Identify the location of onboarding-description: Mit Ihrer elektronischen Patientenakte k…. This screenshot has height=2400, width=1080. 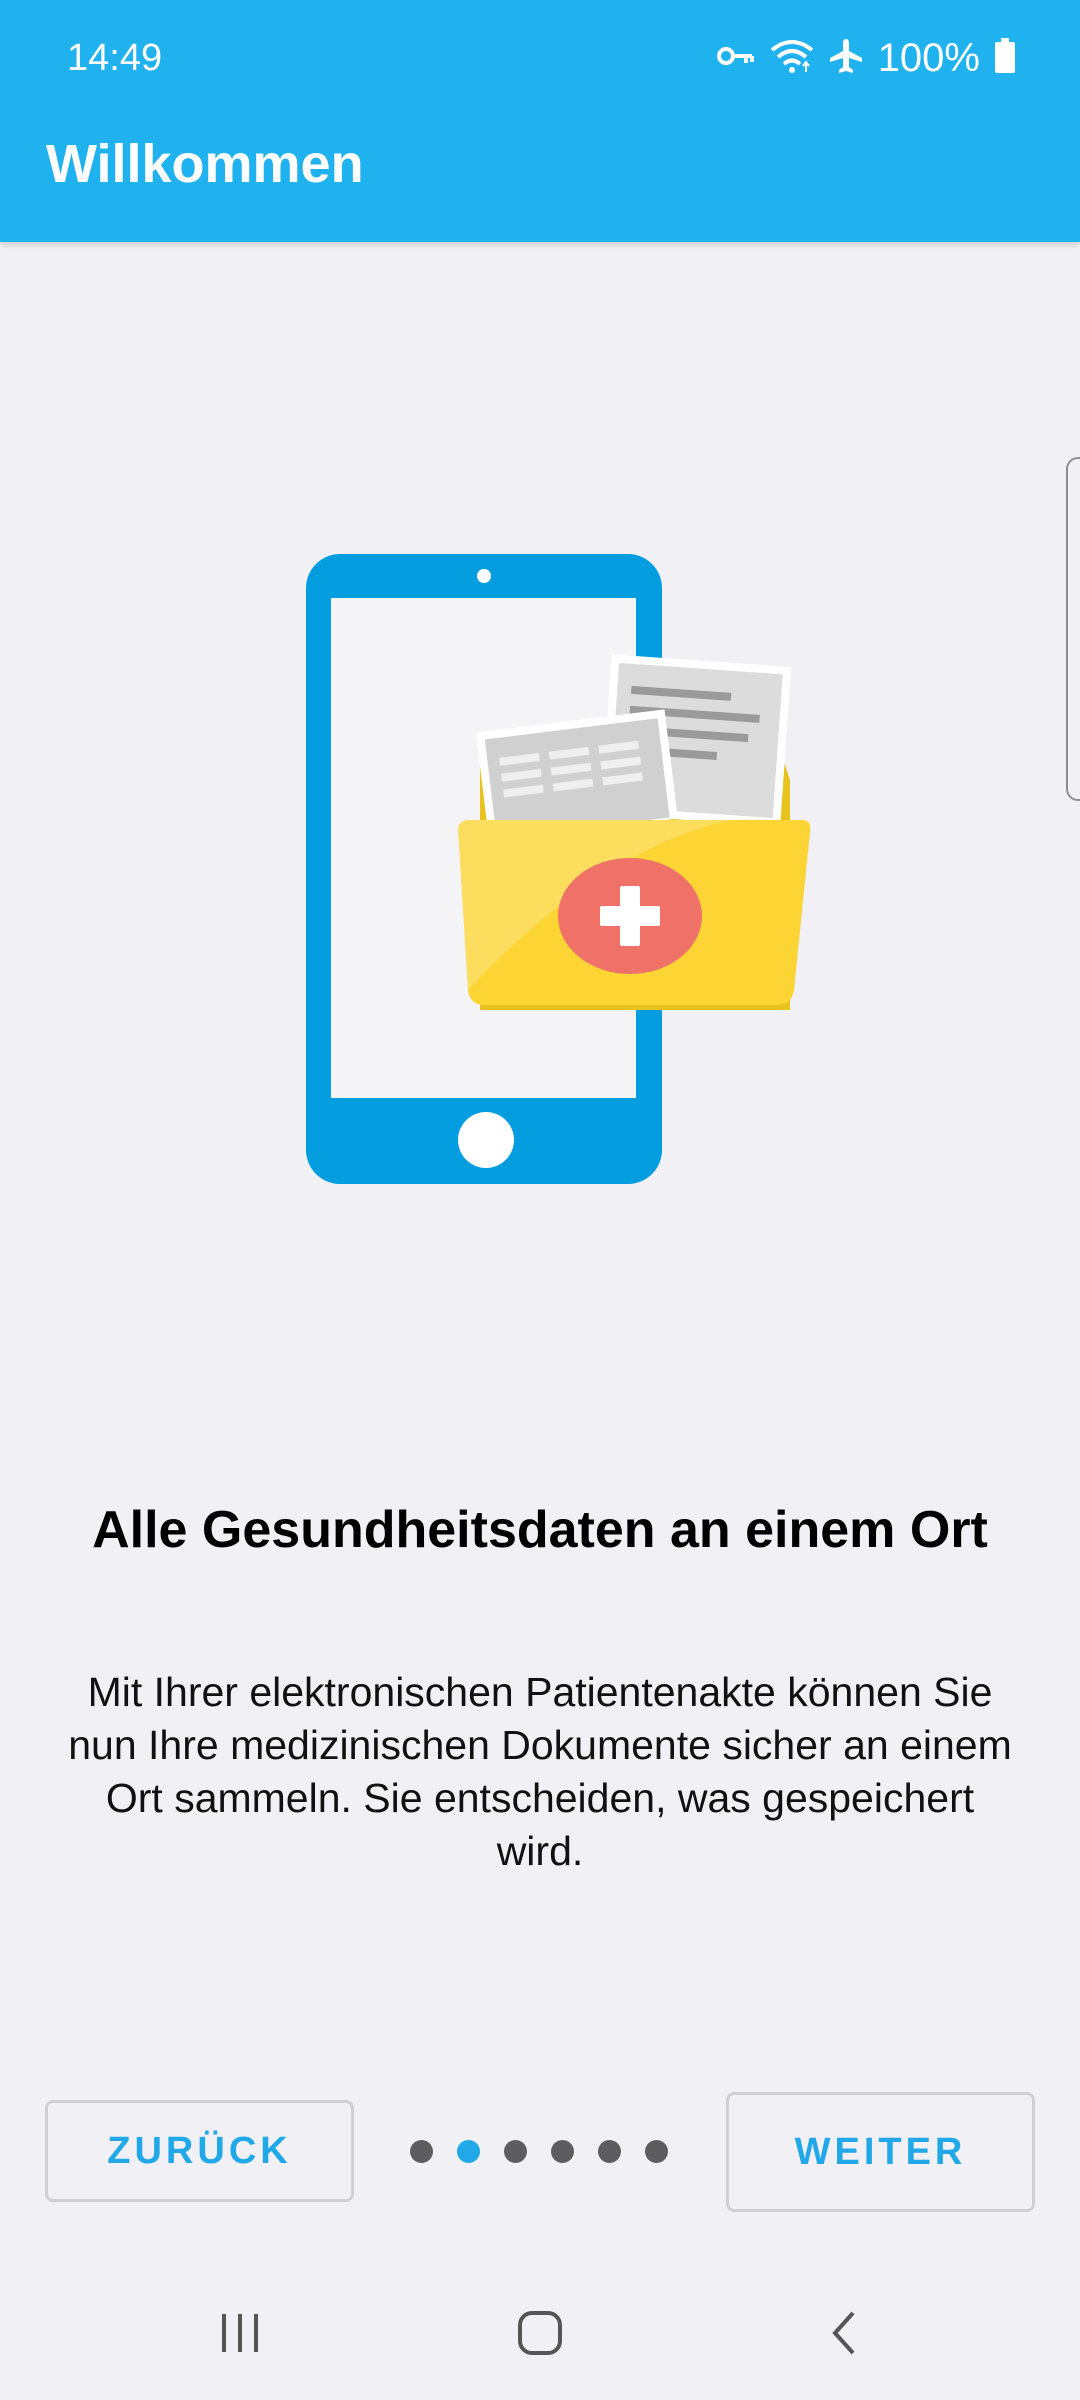
(540, 1771).